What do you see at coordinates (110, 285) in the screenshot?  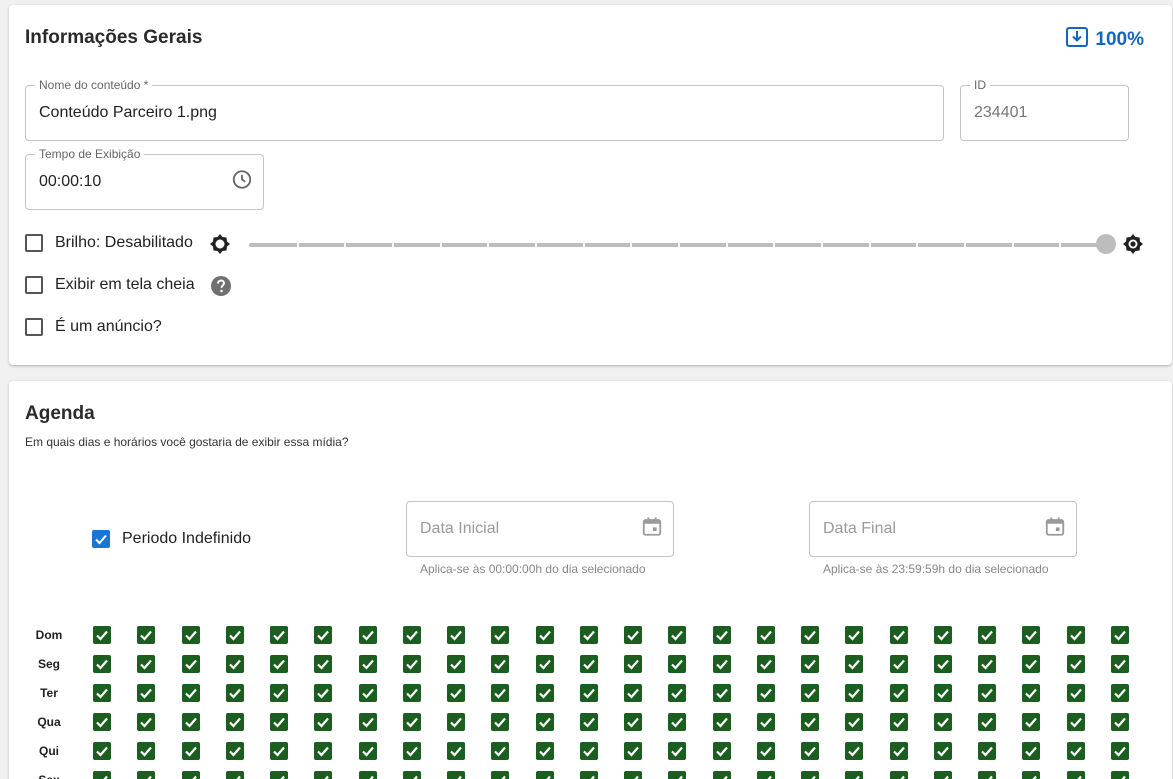 I see `fullscreen-checkbox-row: Exibir em tela cheia` at bounding box center [110, 285].